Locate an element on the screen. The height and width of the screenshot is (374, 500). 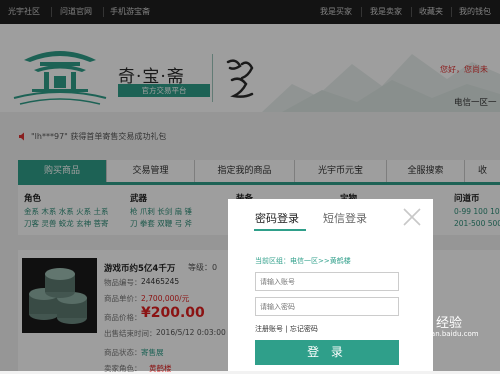
account-input is located at coordinates (327, 281).